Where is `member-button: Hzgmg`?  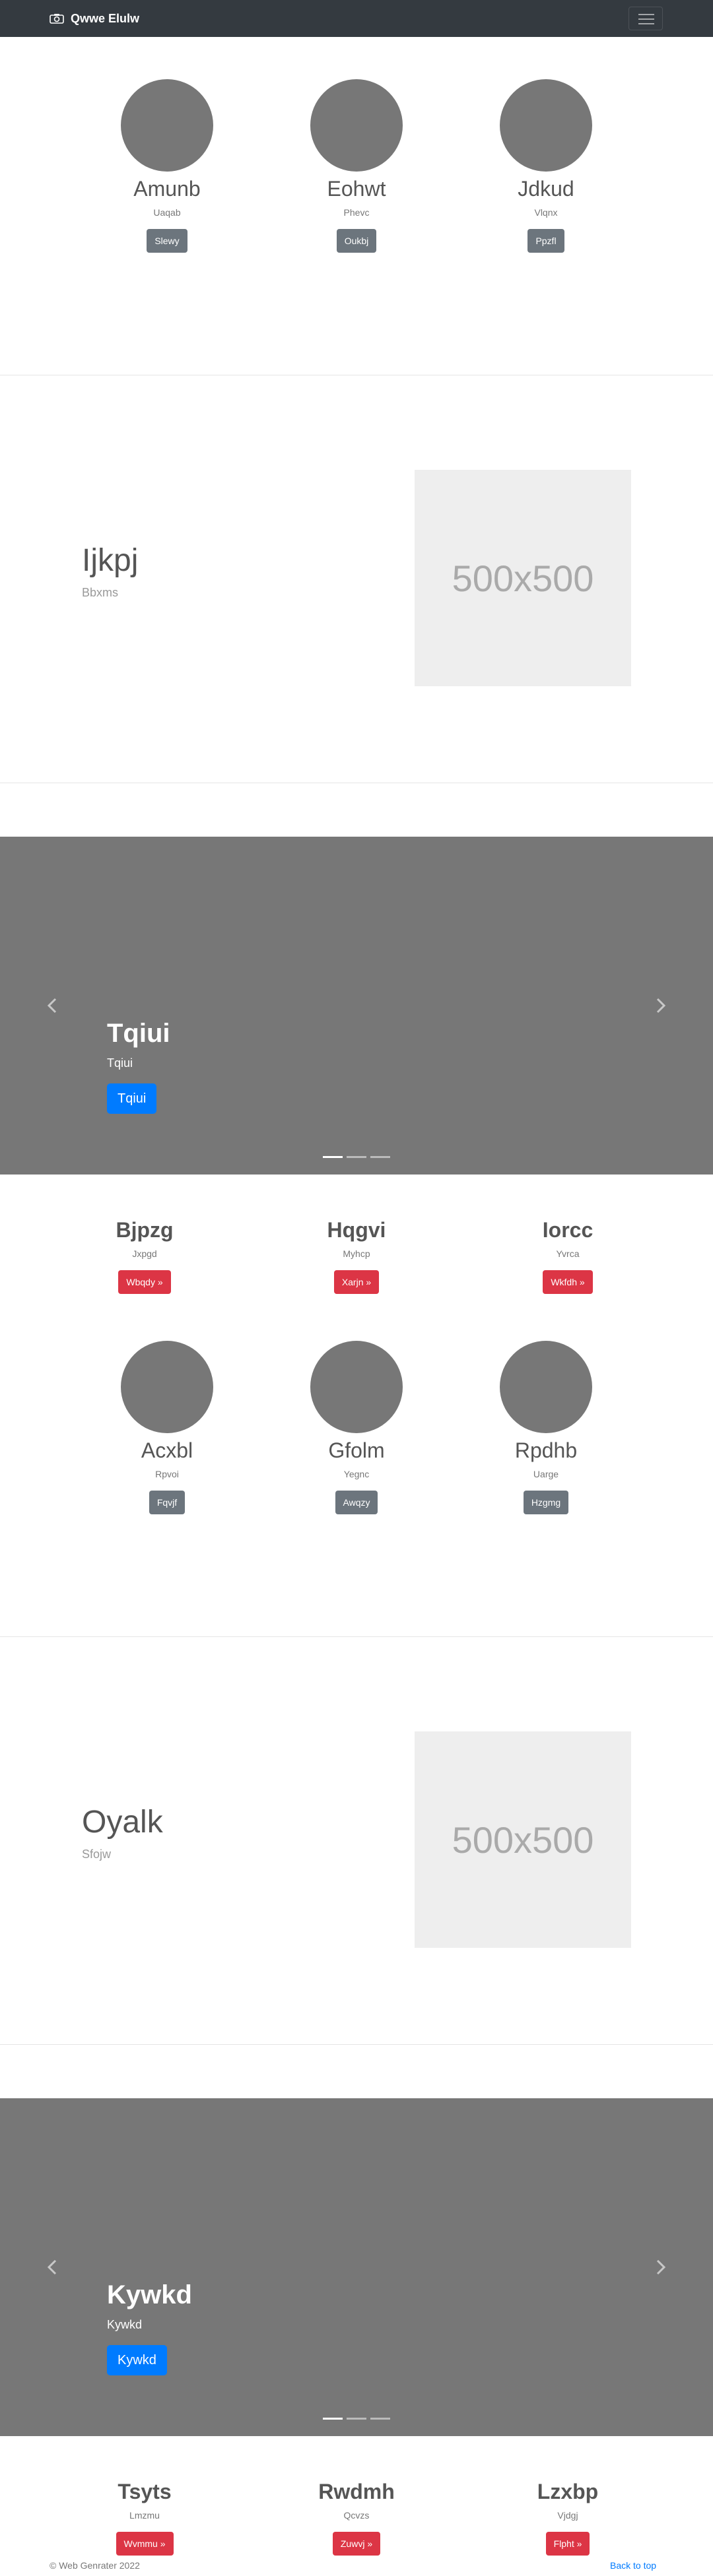 member-button: Hzgmg is located at coordinates (546, 1503).